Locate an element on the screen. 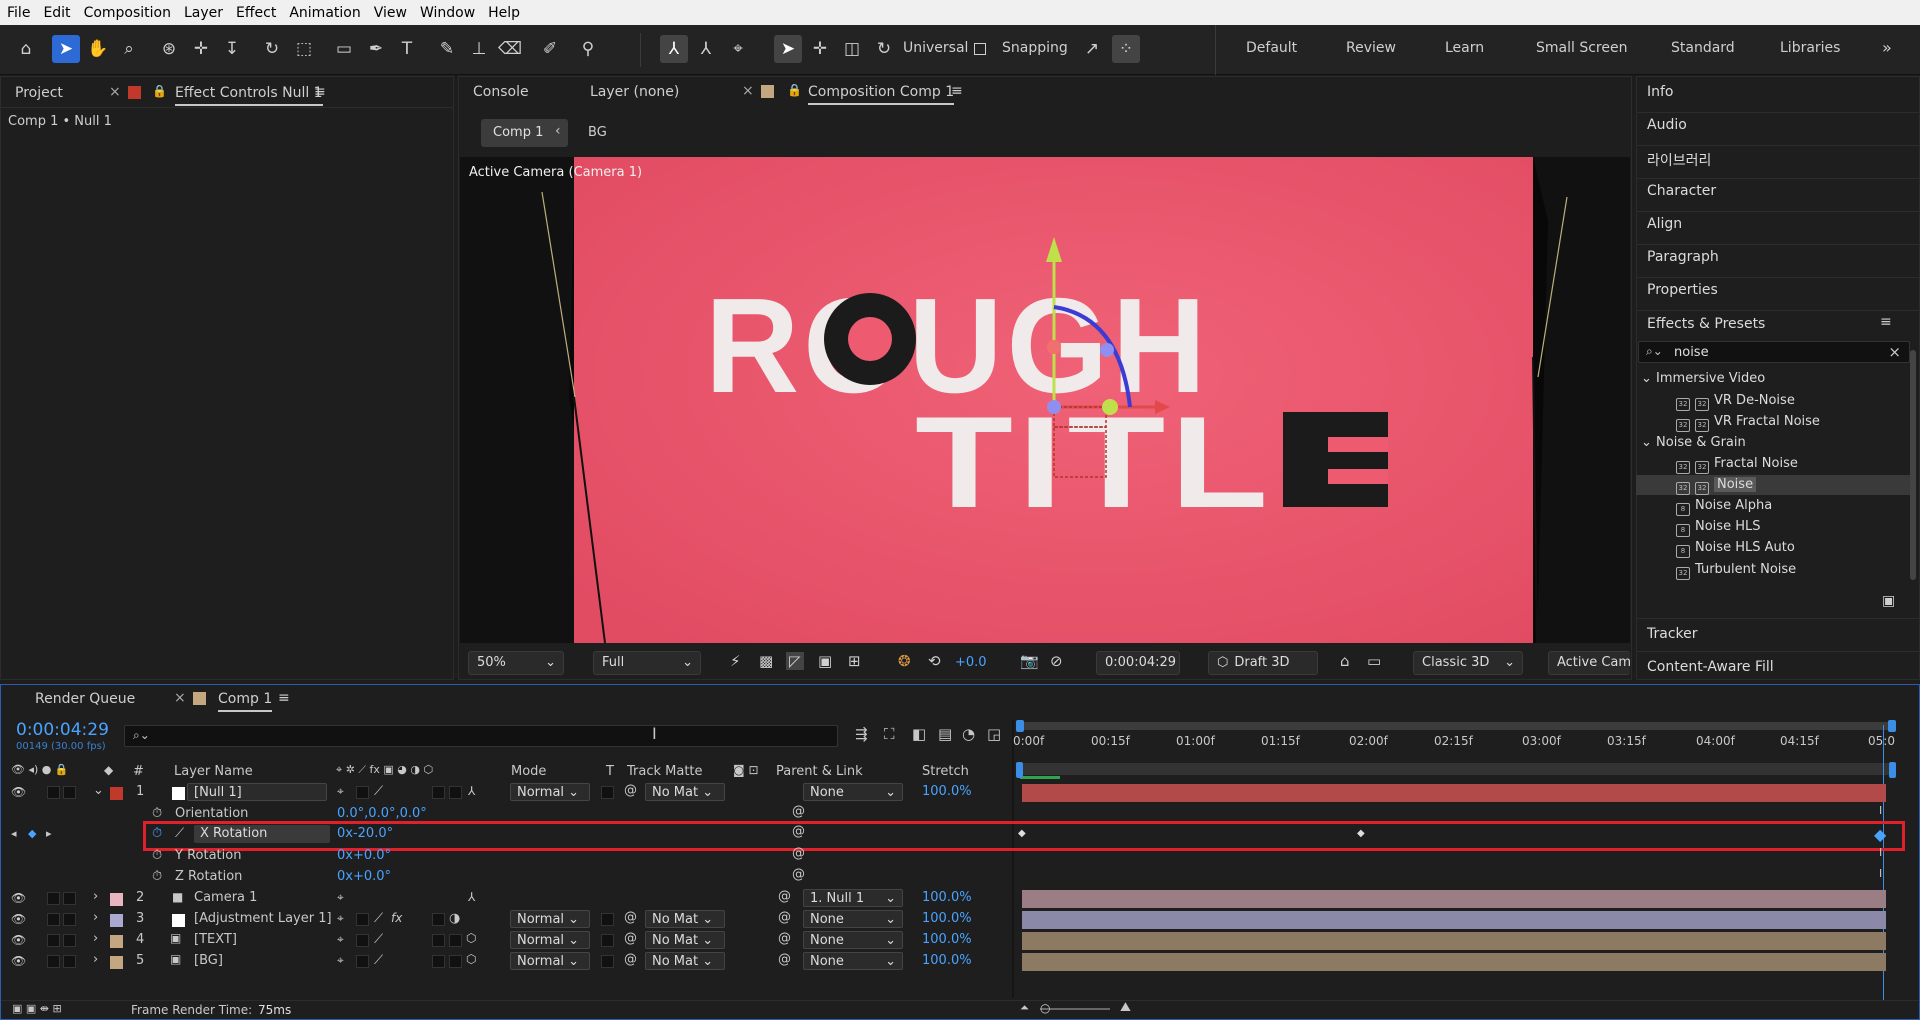 This screenshot has width=1920, height=1020. move-icon: ✛ is located at coordinates (820, 49).